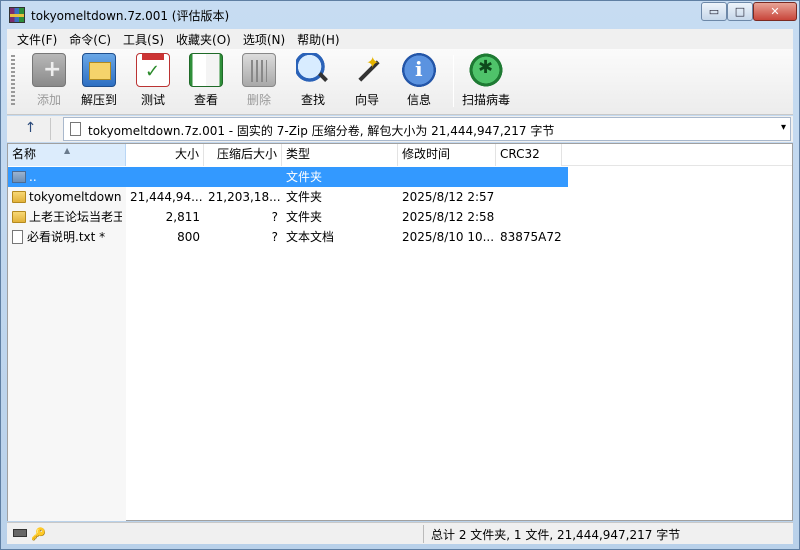  I want to click on table-row-parent: .. 文件夹, so click(288, 177).